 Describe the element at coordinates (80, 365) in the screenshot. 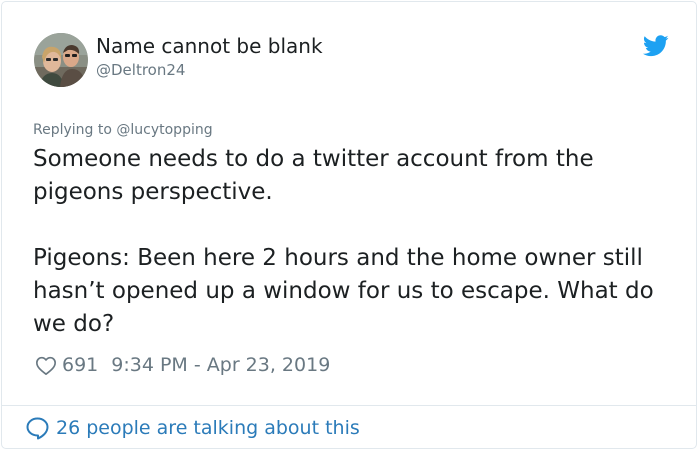

I see `like-count: 691` at that location.